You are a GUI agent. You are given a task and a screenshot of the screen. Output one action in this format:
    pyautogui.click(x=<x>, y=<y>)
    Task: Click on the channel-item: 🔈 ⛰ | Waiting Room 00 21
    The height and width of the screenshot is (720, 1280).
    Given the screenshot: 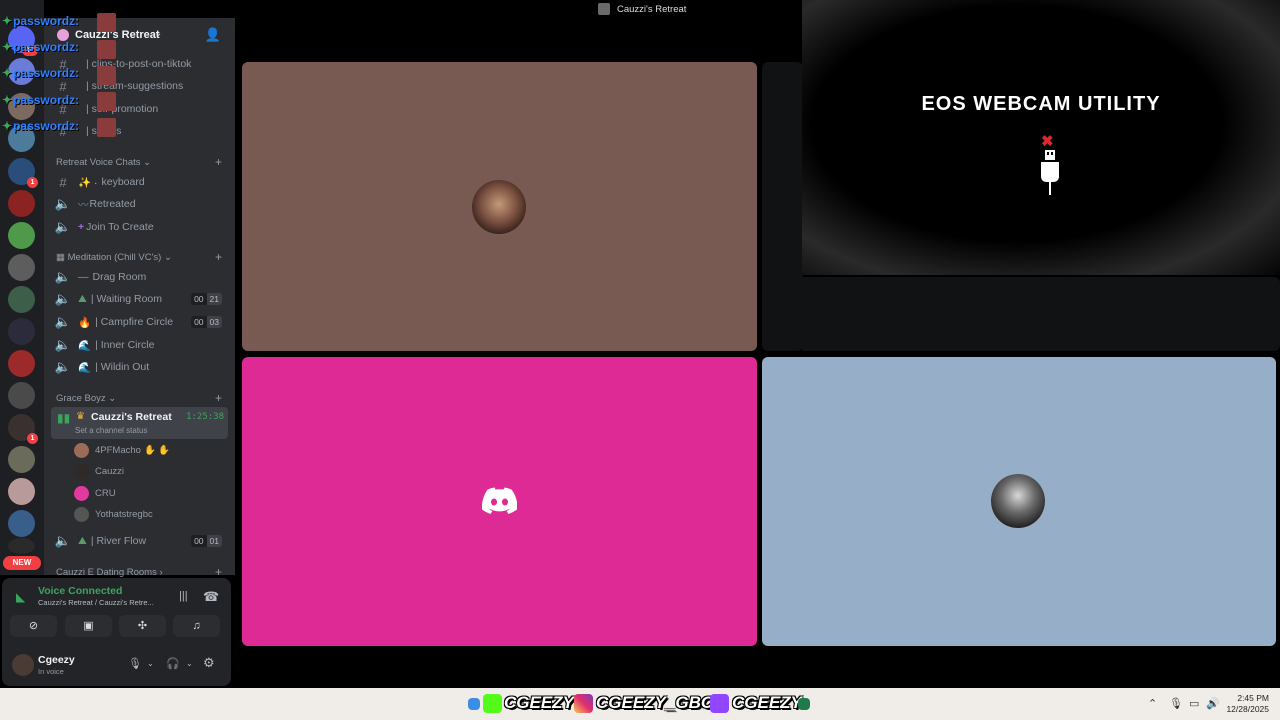 What is the action you would take?
    pyautogui.click(x=139, y=299)
    